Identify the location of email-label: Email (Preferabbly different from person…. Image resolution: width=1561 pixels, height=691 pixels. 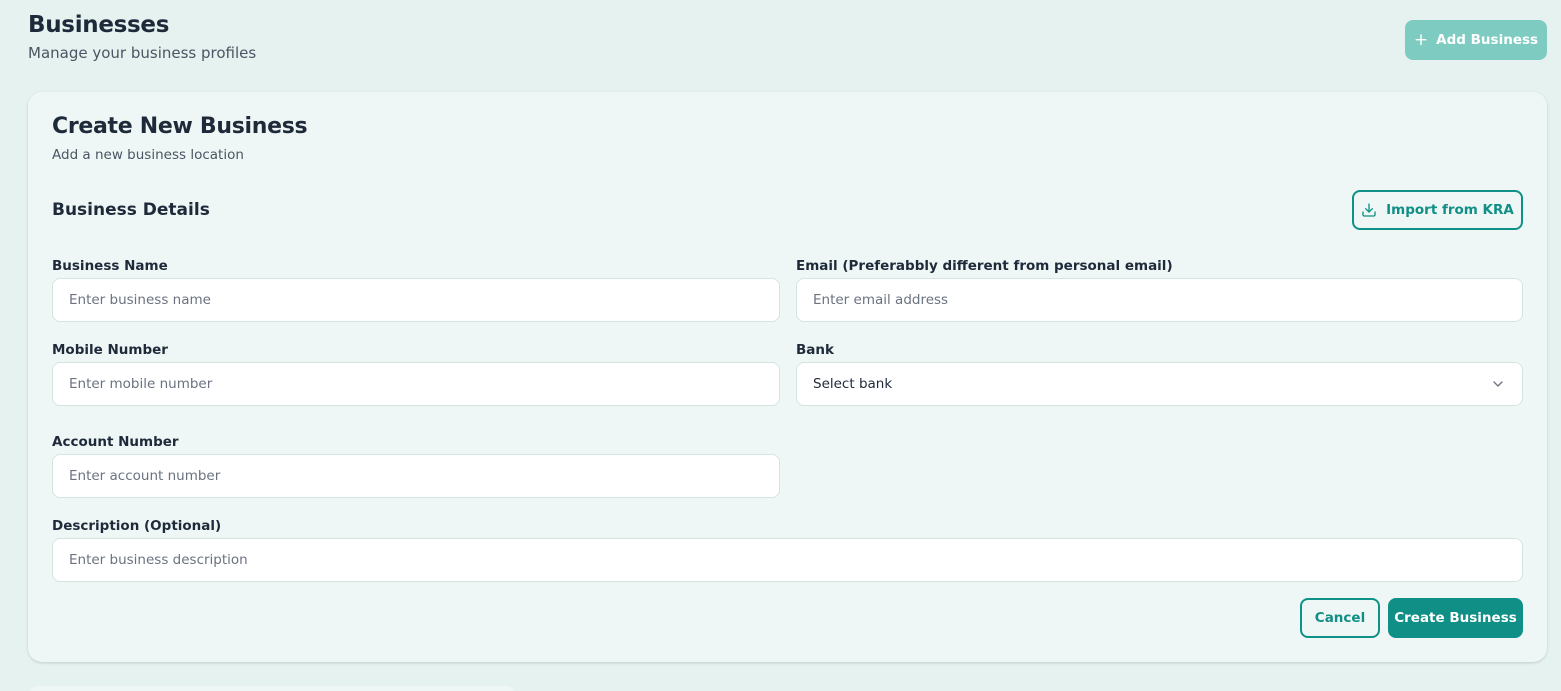
(984, 266).